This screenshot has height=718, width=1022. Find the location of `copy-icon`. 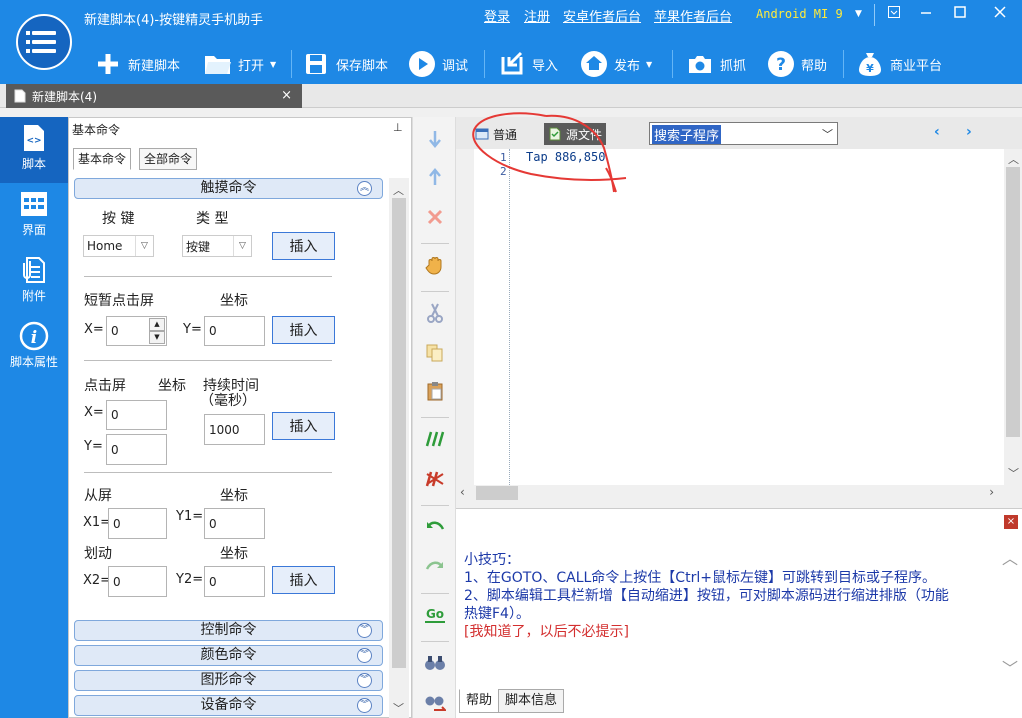

copy-icon is located at coordinates (435, 353).